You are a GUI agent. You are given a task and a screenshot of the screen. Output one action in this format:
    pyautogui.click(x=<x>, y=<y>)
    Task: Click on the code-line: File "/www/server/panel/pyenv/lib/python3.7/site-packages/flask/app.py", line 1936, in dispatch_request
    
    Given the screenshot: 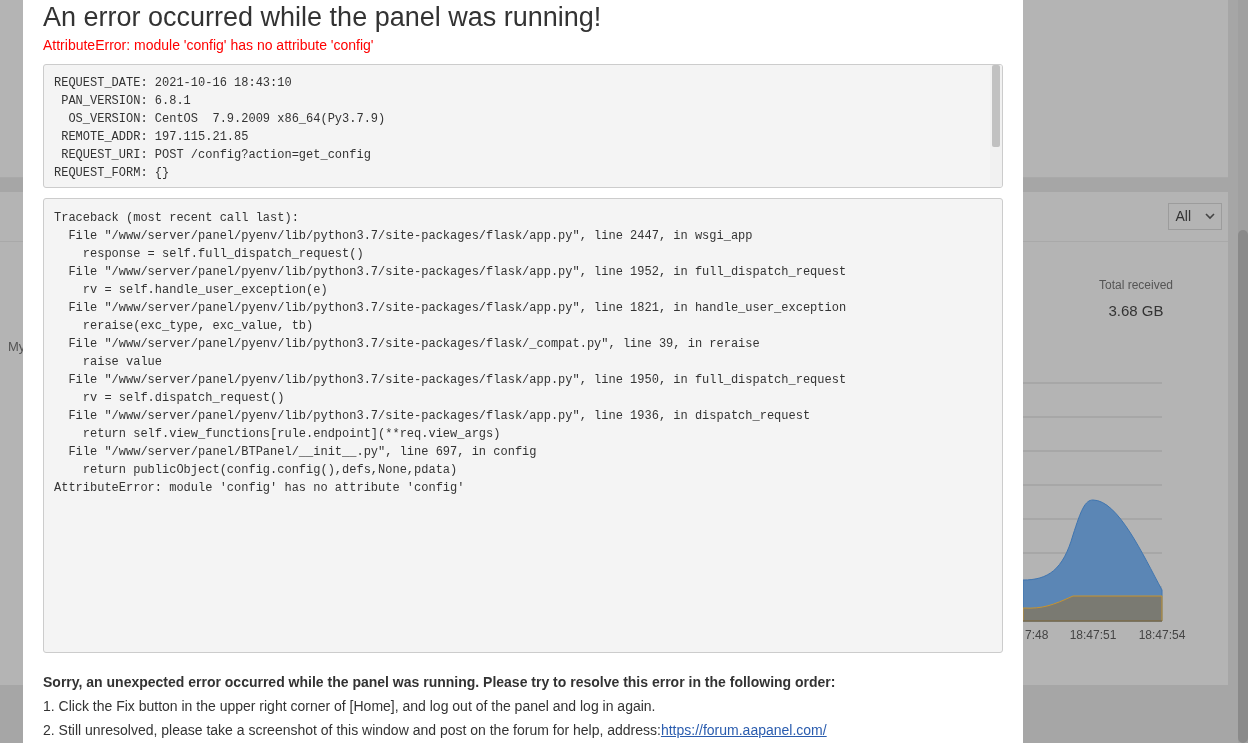 What is the action you would take?
    pyautogui.click(x=439, y=416)
    